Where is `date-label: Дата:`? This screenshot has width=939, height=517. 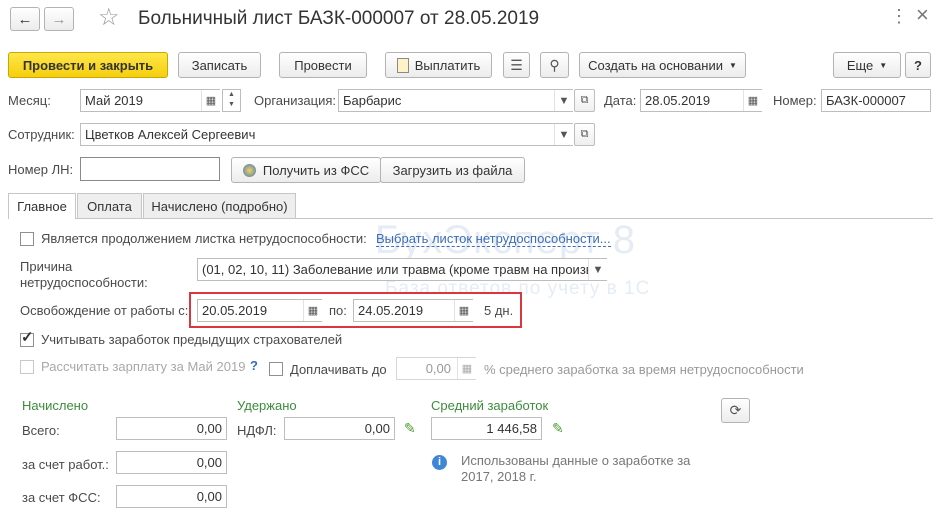
date-label: Дата: is located at coordinates (620, 100).